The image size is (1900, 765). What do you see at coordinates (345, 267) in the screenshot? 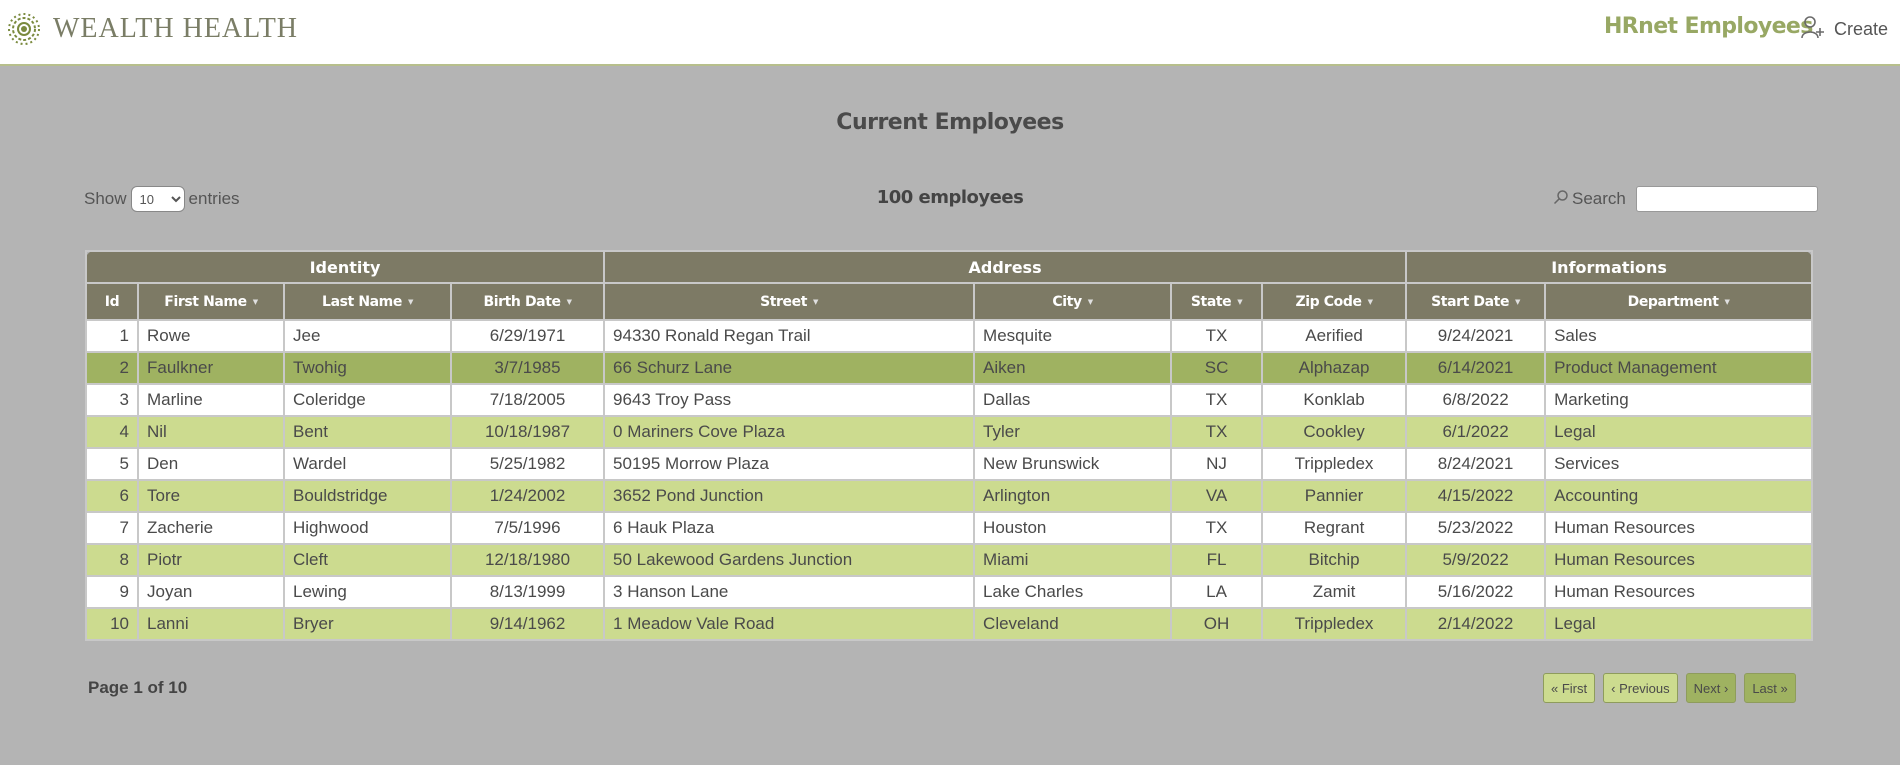
I see `group-header-identity: Identity` at bounding box center [345, 267].